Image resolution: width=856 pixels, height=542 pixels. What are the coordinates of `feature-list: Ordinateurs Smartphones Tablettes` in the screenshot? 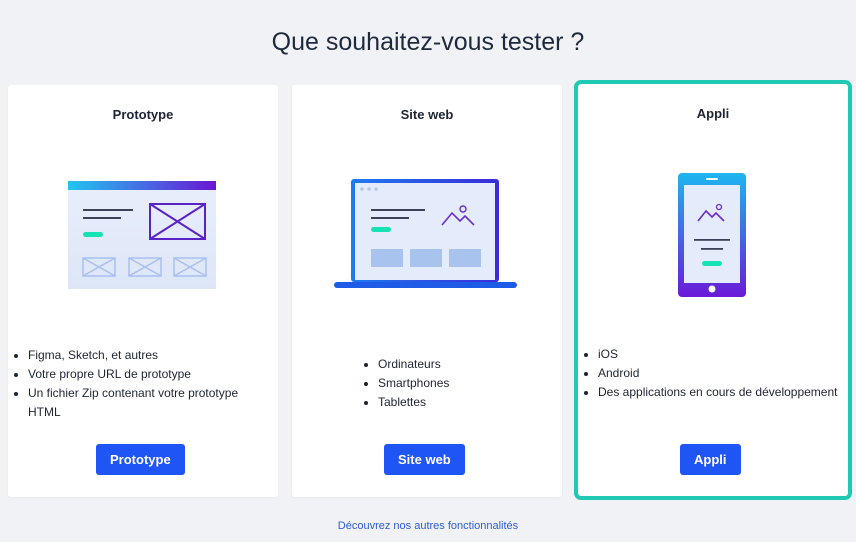 It's located at (458, 383).